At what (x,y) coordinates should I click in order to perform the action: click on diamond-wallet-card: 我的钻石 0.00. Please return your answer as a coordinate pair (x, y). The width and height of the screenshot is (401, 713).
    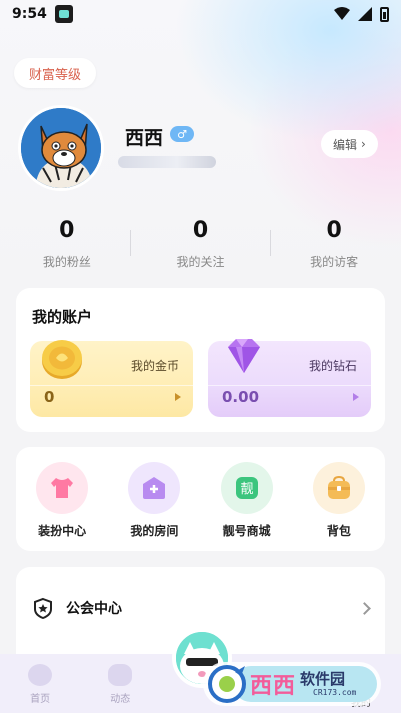
    Looking at the image, I should click on (289, 378).